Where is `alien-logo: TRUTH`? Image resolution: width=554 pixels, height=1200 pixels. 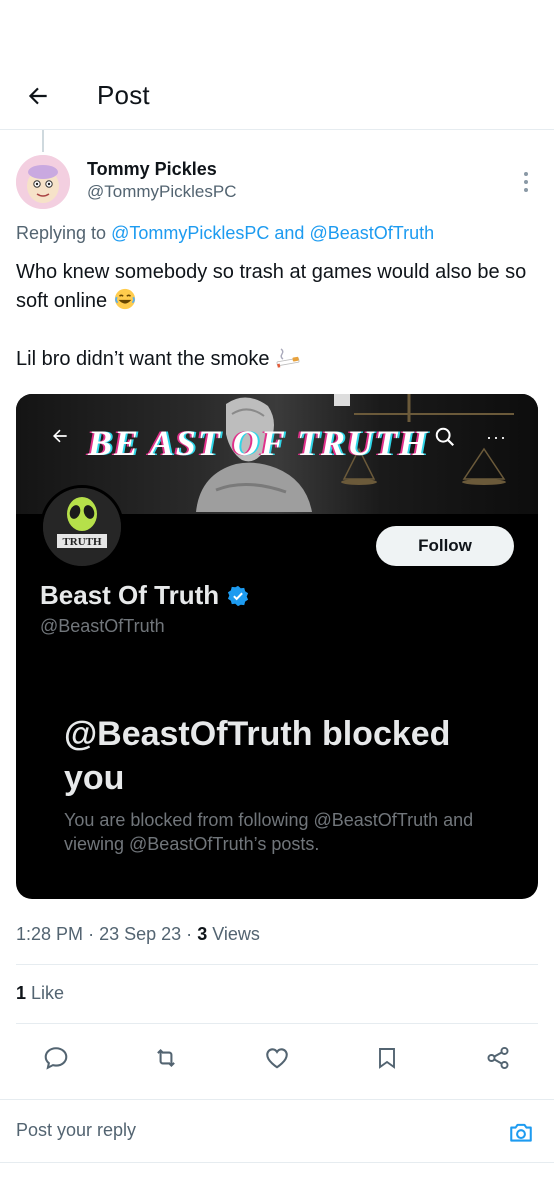
alien-logo: TRUTH is located at coordinates (82, 527).